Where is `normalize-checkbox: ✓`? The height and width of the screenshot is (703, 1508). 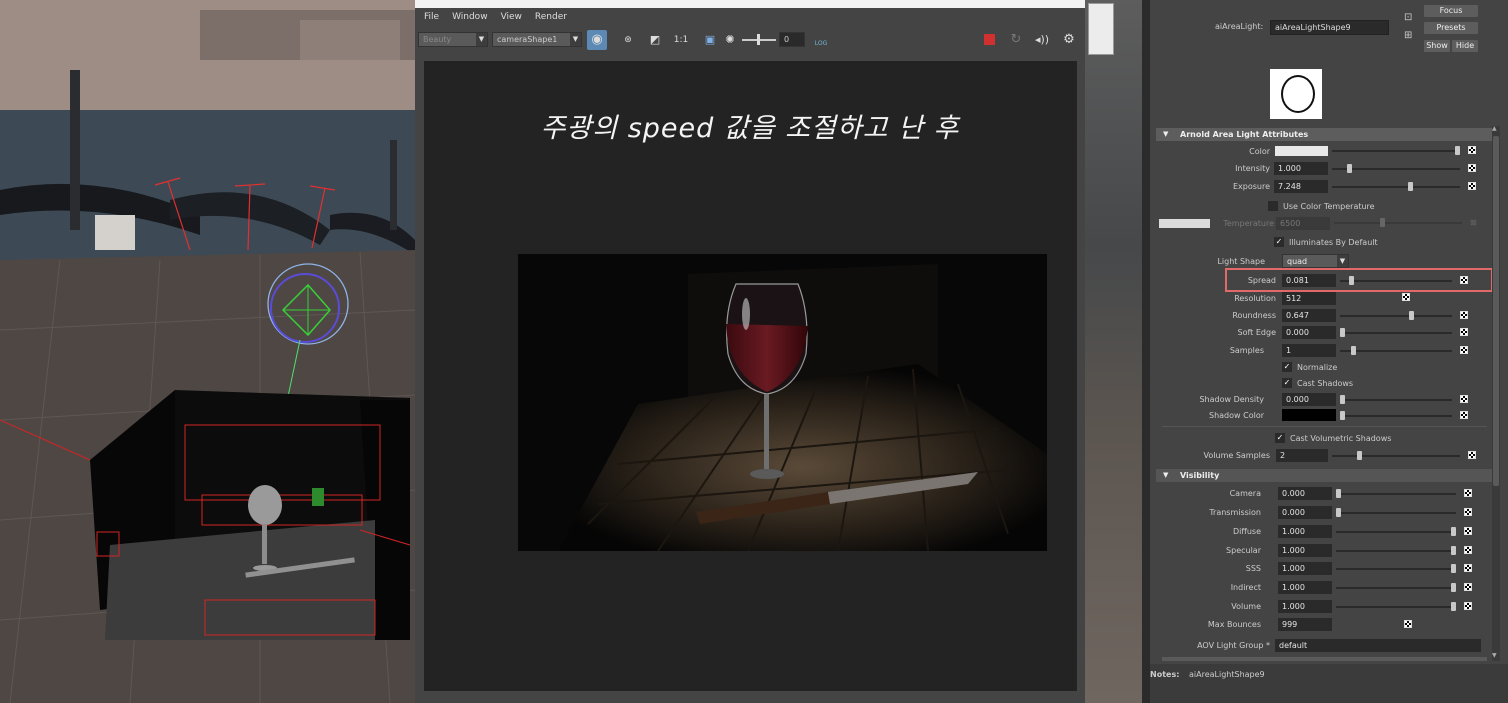 normalize-checkbox: ✓ is located at coordinates (1287, 367).